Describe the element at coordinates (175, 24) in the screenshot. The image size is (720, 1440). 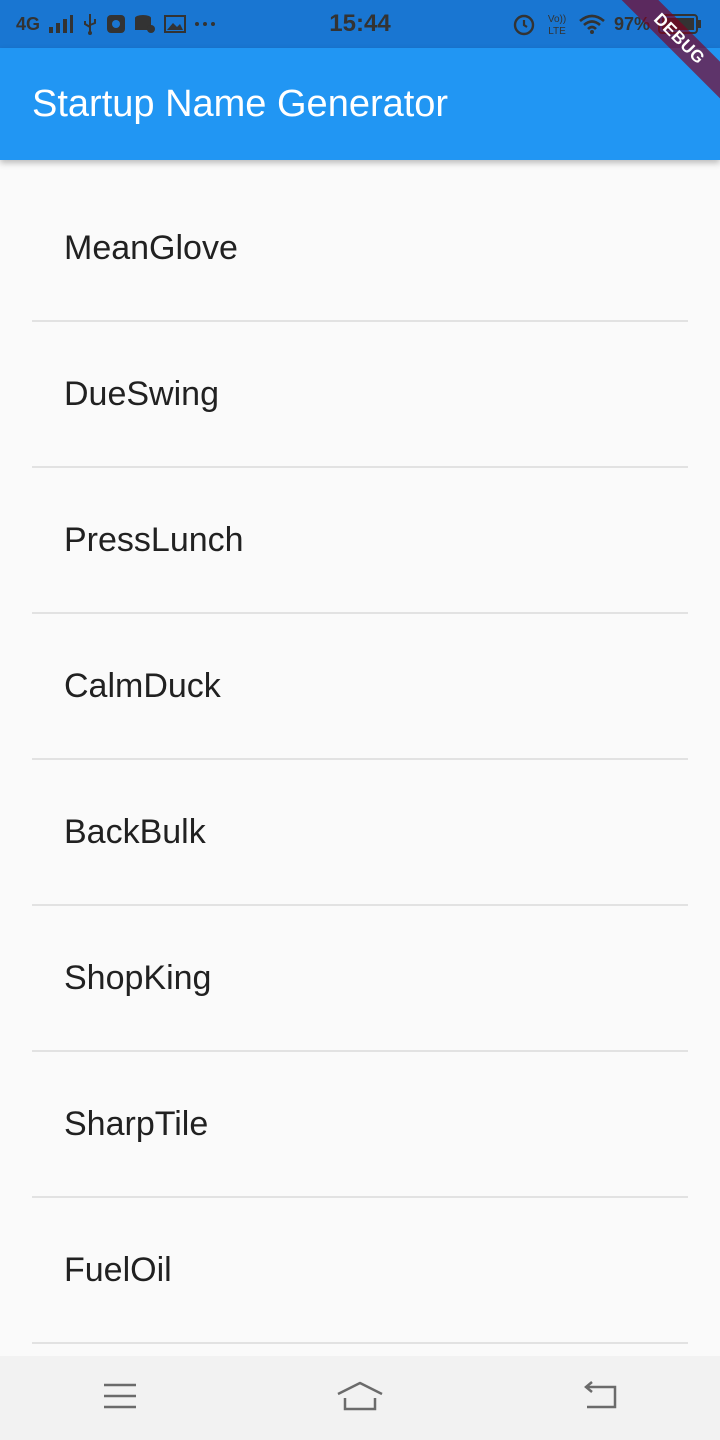
I see `image-icon` at that location.